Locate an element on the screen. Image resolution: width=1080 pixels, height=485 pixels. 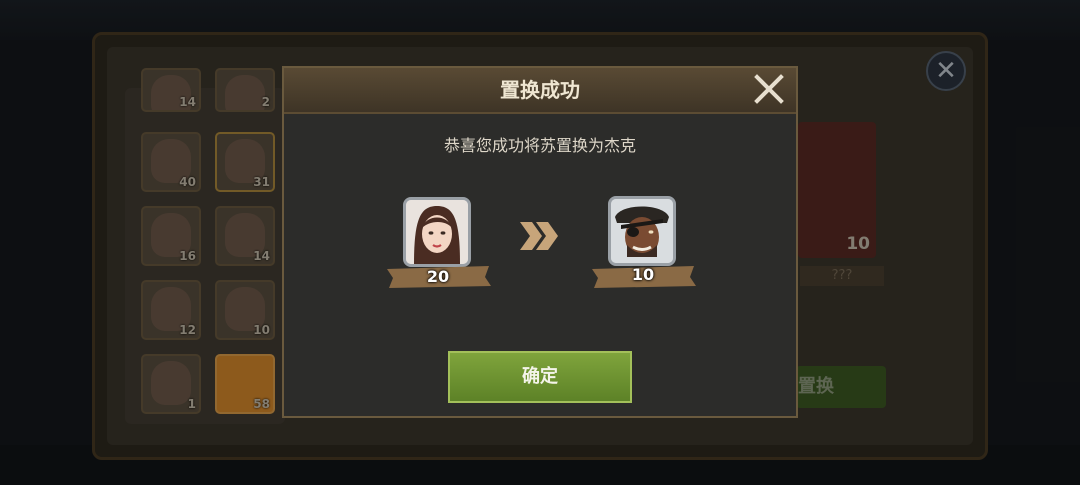
pirate-face-icon is located at coordinates (642, 231).